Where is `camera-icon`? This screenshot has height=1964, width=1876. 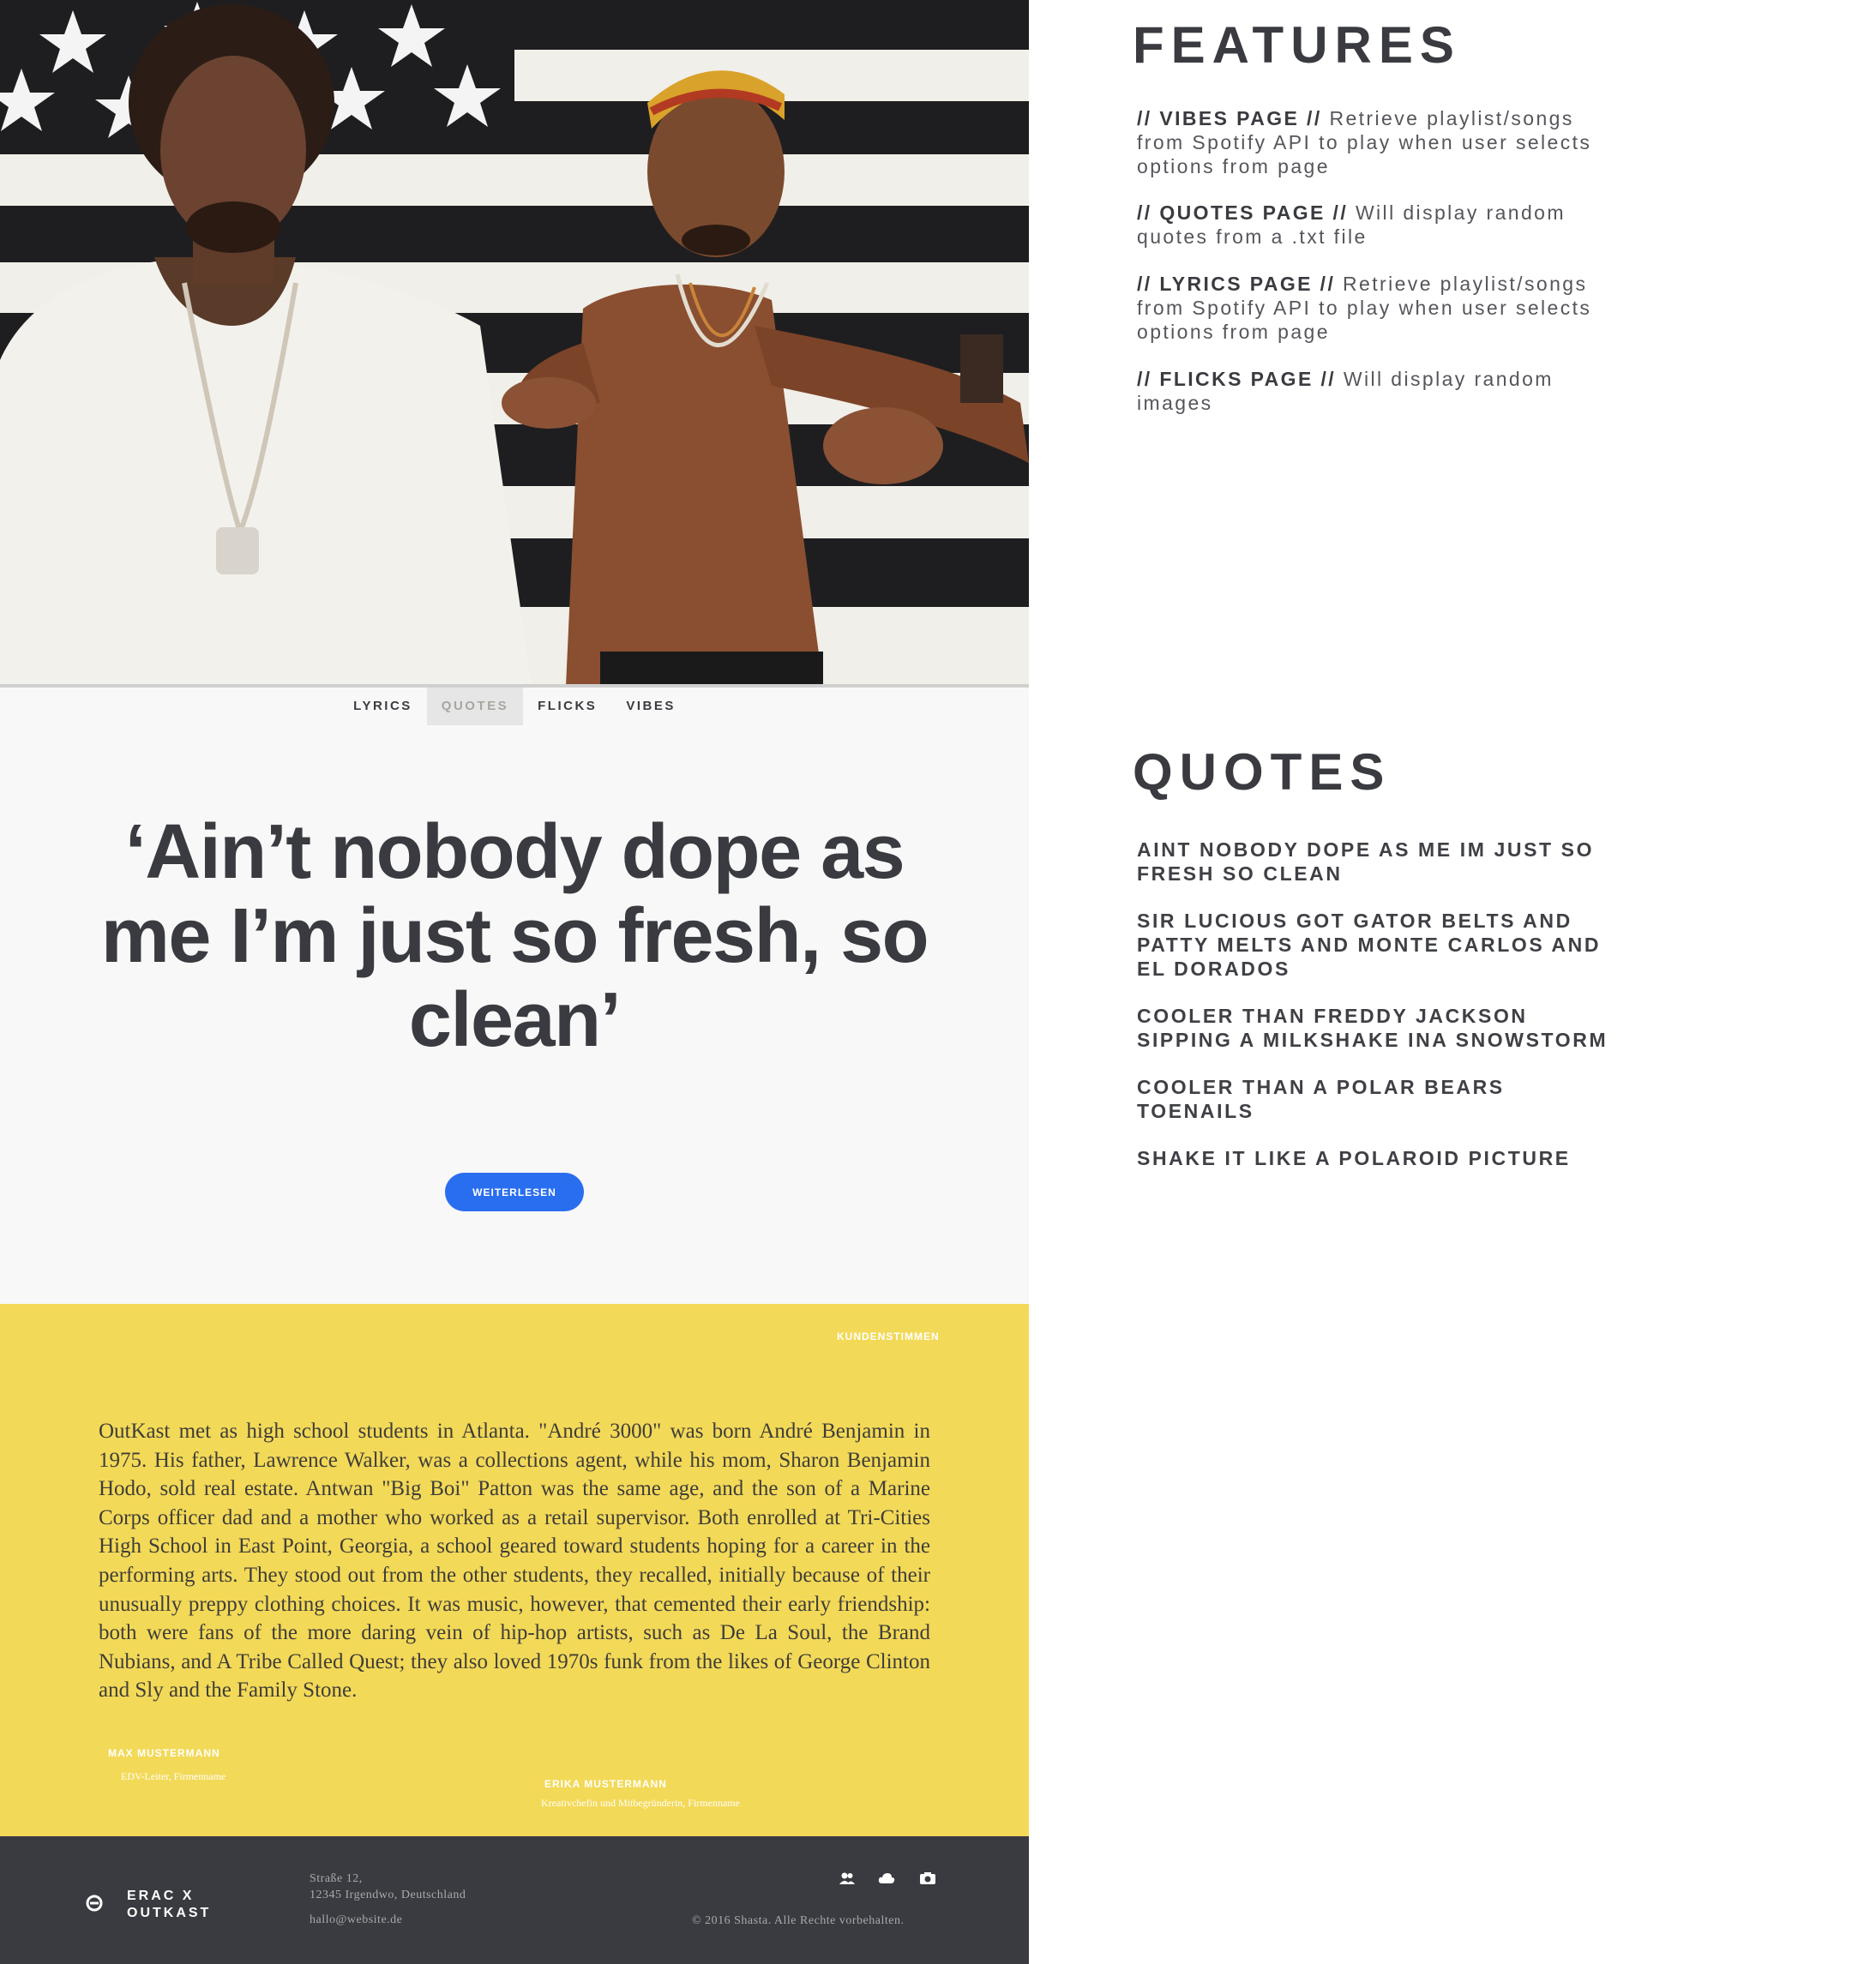
camera-icon is located at coordinates (927, 1878).